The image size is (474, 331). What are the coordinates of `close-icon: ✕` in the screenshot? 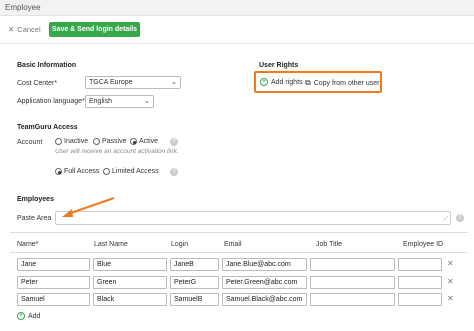 It's located at (11, 29).